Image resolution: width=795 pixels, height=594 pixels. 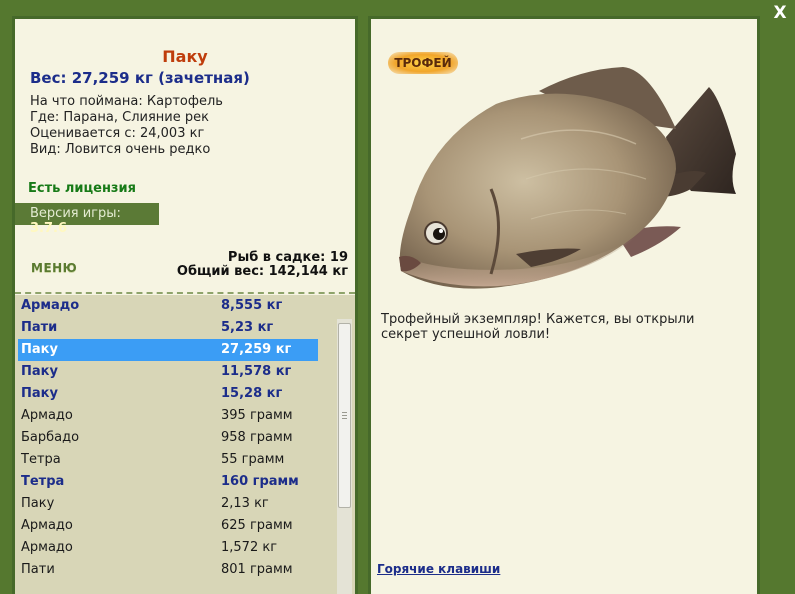 I want to click on catch-fish-weight: 395 грамм, so click(x=257, y=415).